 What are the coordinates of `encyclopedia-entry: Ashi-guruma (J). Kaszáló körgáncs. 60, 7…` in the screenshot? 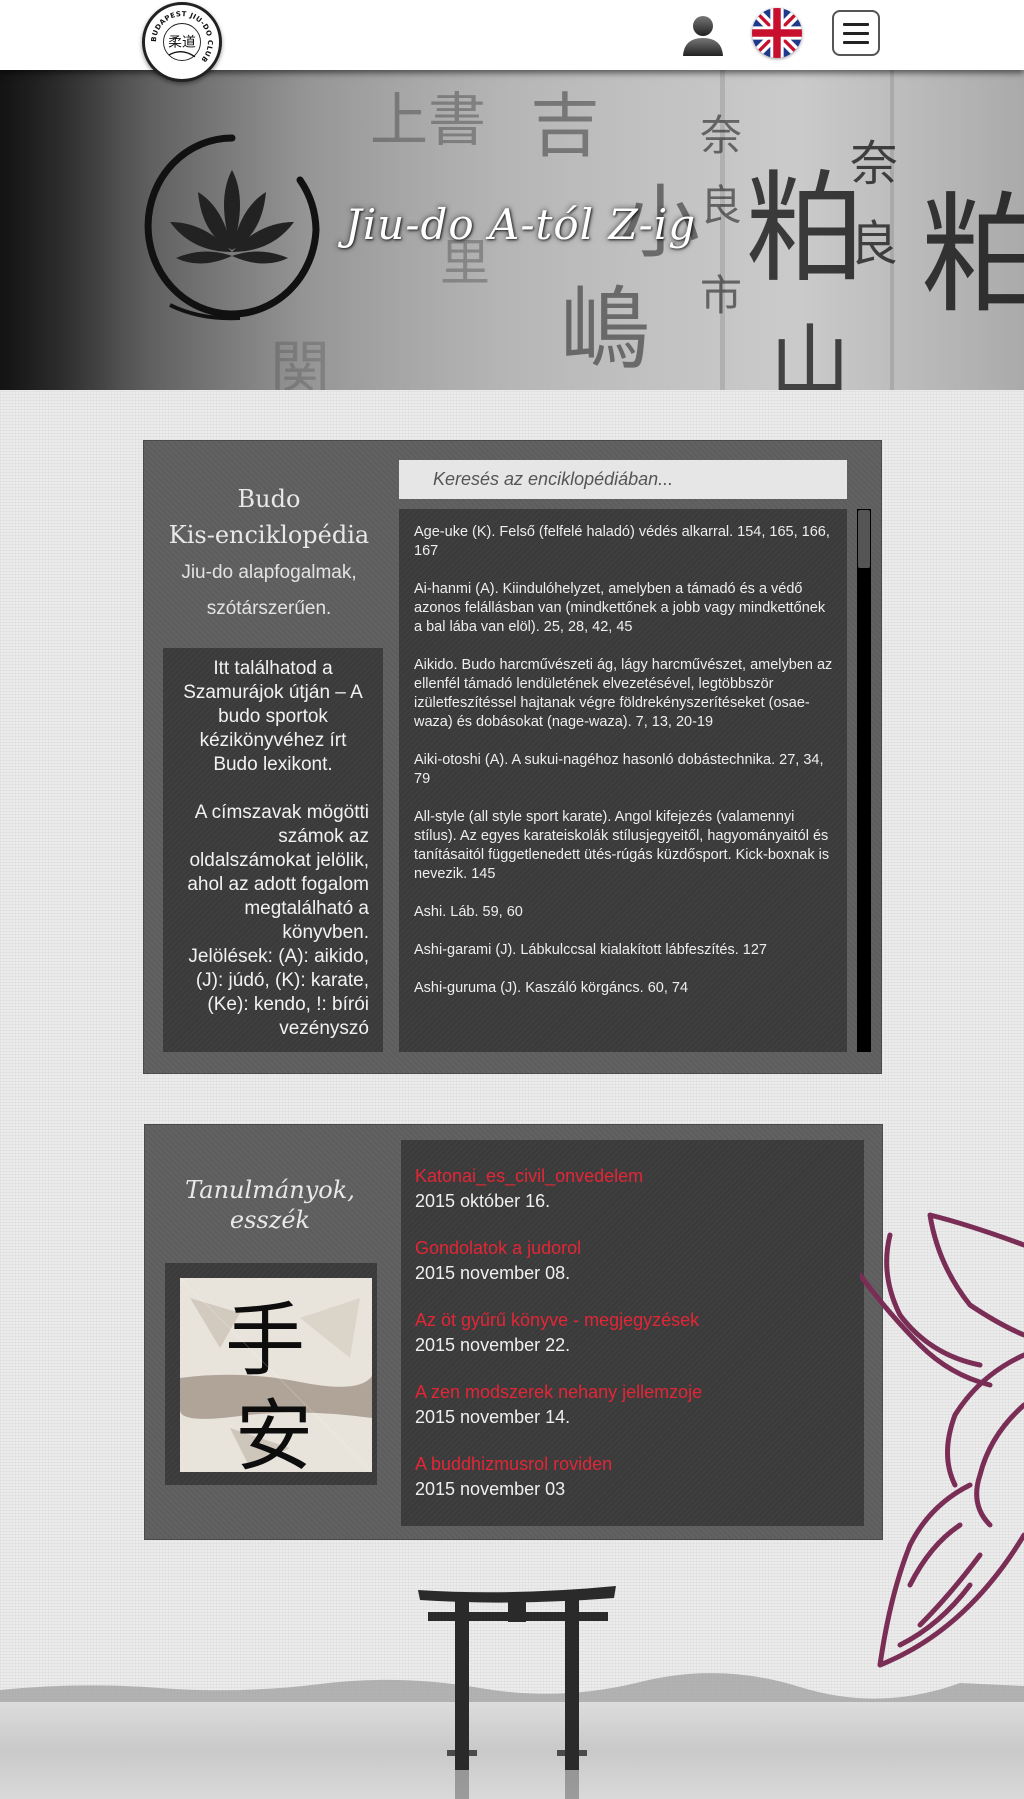 It's located at (551, 988).